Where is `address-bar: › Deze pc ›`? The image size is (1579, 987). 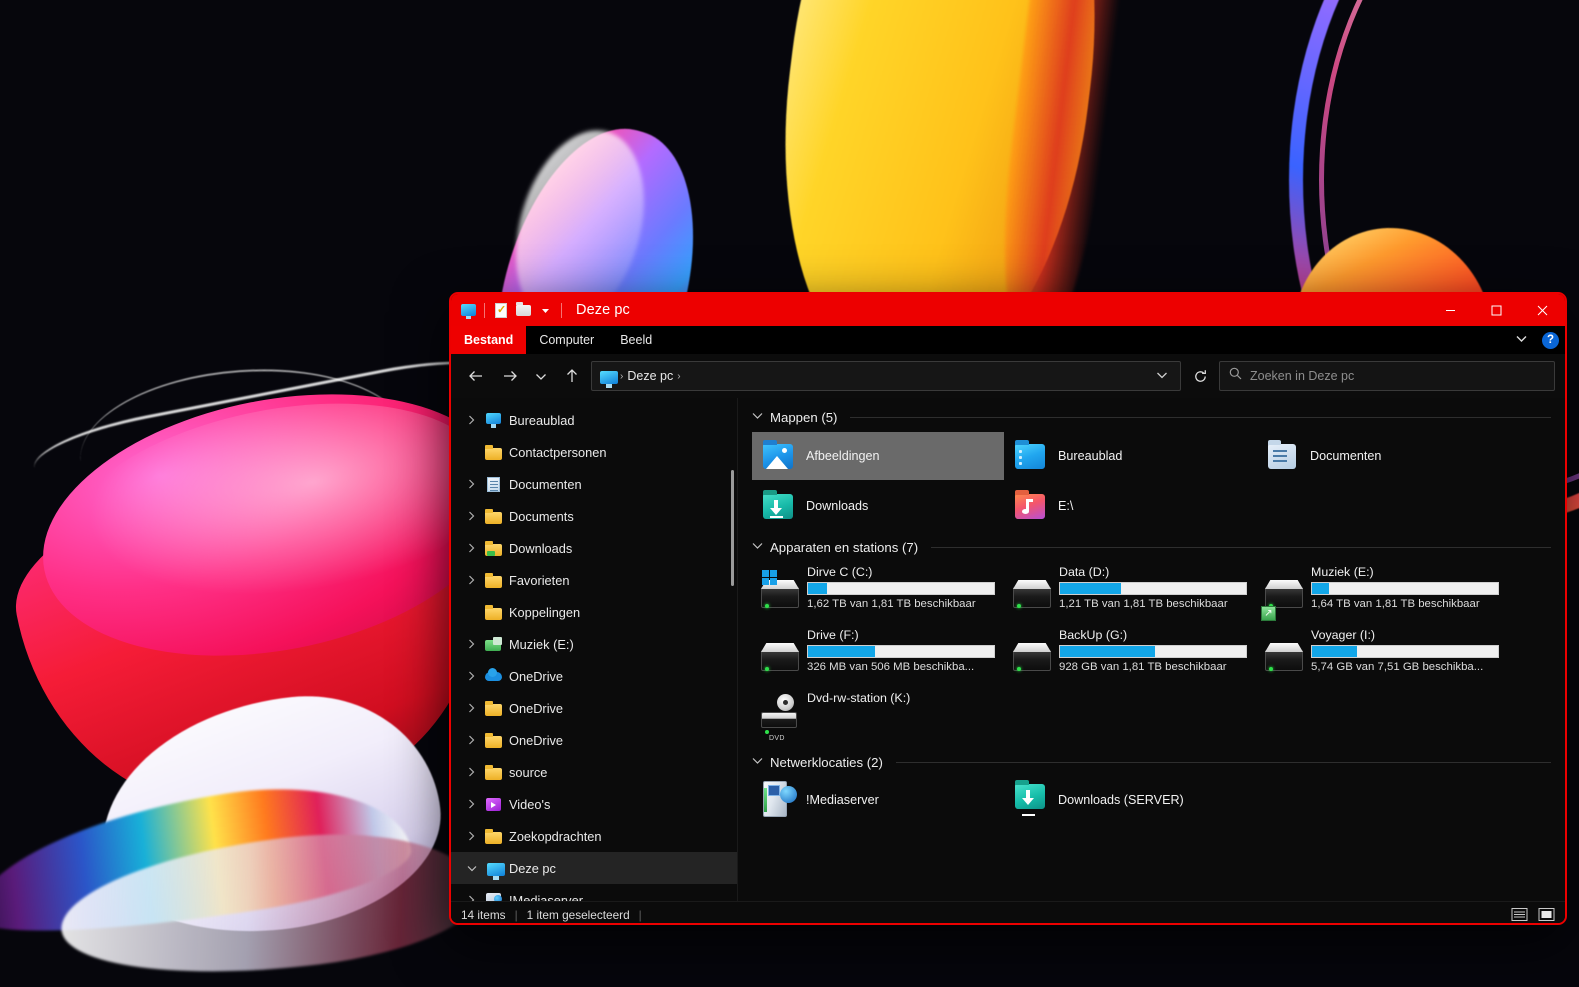
address-bar: › Deze pc › is located at coordinates (886, 376).